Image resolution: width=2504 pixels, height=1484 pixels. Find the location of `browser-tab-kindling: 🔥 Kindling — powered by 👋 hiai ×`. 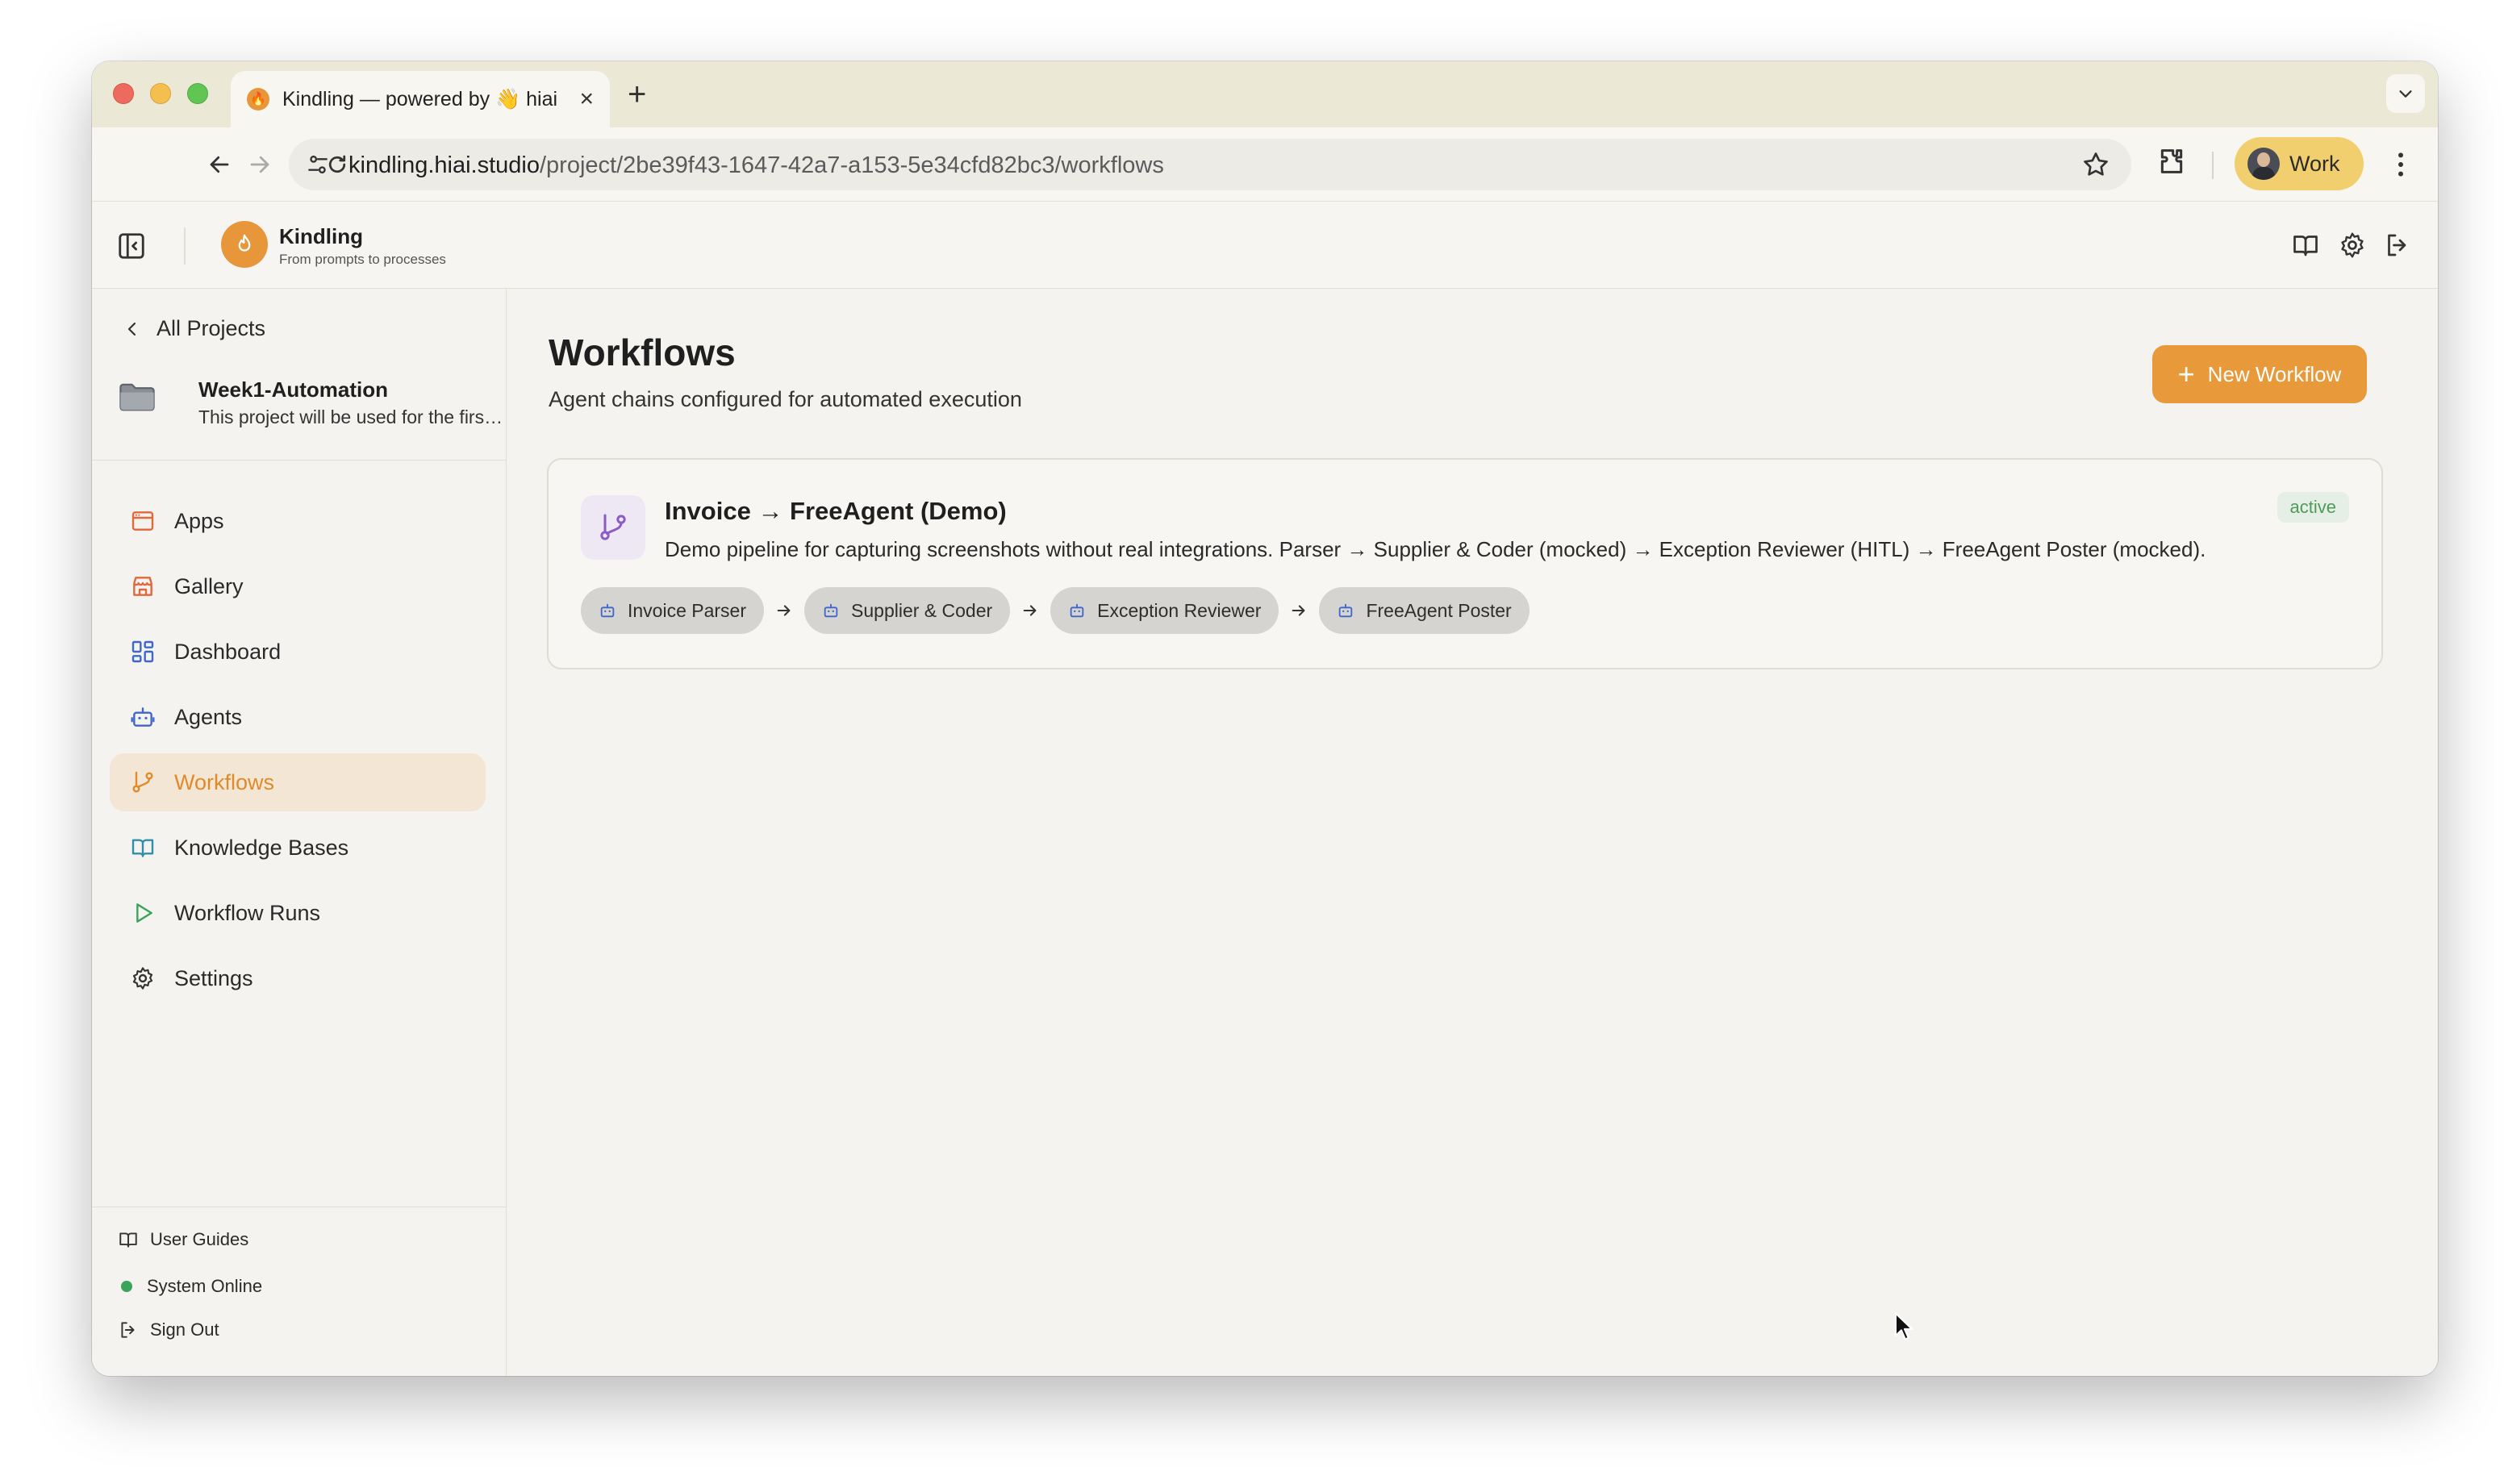

browser-tab-kindling: 🔥 Kindling — powered by 👋 hiai × is located at coordinates (420, 99).